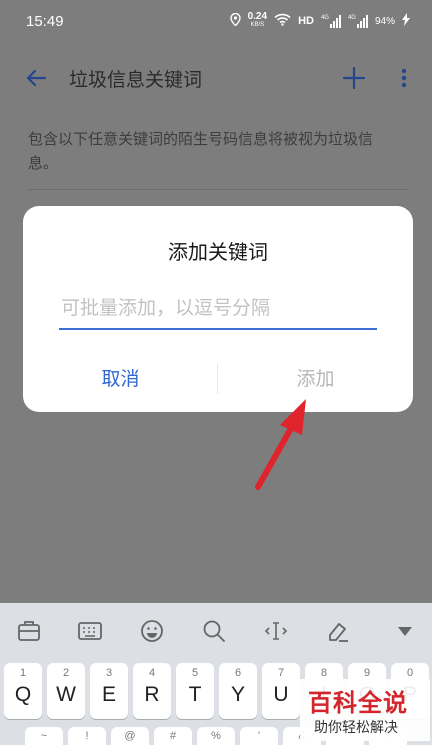 This screenshot has height=745, width=432. I want to click on cancel-button: 取消, so click(120, 379).